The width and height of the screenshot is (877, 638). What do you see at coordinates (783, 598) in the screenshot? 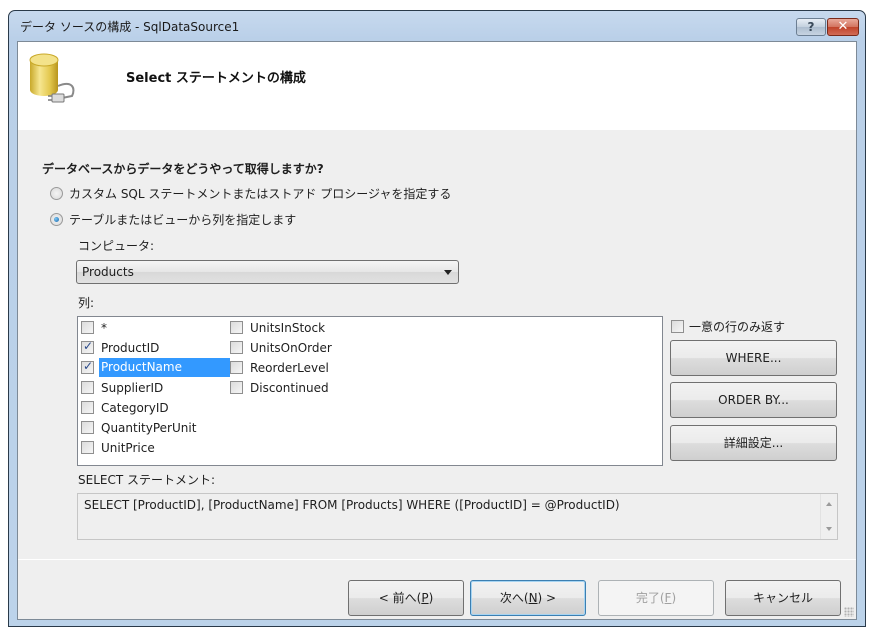
I see `cancel-button: キャンセル` at bounding box center [783, 598].